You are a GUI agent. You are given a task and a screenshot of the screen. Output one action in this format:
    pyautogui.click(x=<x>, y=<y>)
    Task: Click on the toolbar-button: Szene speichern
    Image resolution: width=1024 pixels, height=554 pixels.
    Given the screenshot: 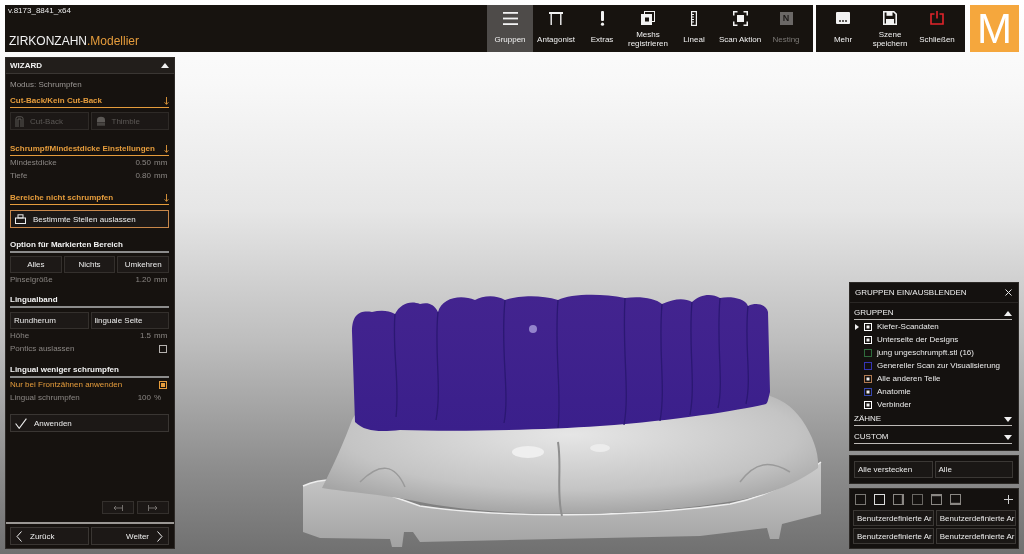 What is the action you would take?
    pyautogui.click(x=890, y=28)
    